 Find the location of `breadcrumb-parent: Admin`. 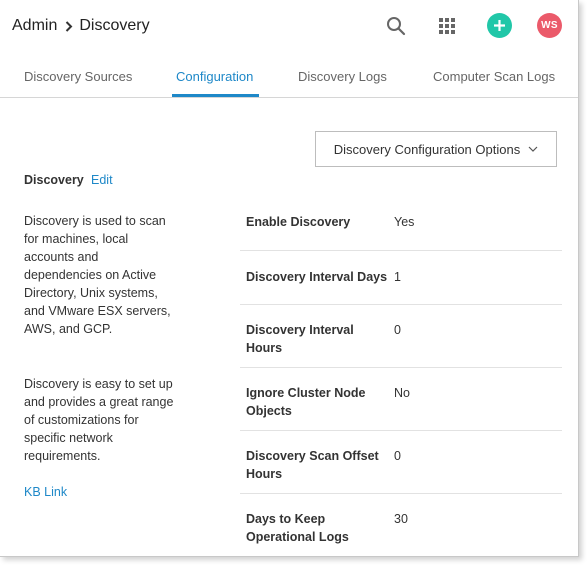

breadcrumb-parent: Admin is located at coordinates (34, 26).